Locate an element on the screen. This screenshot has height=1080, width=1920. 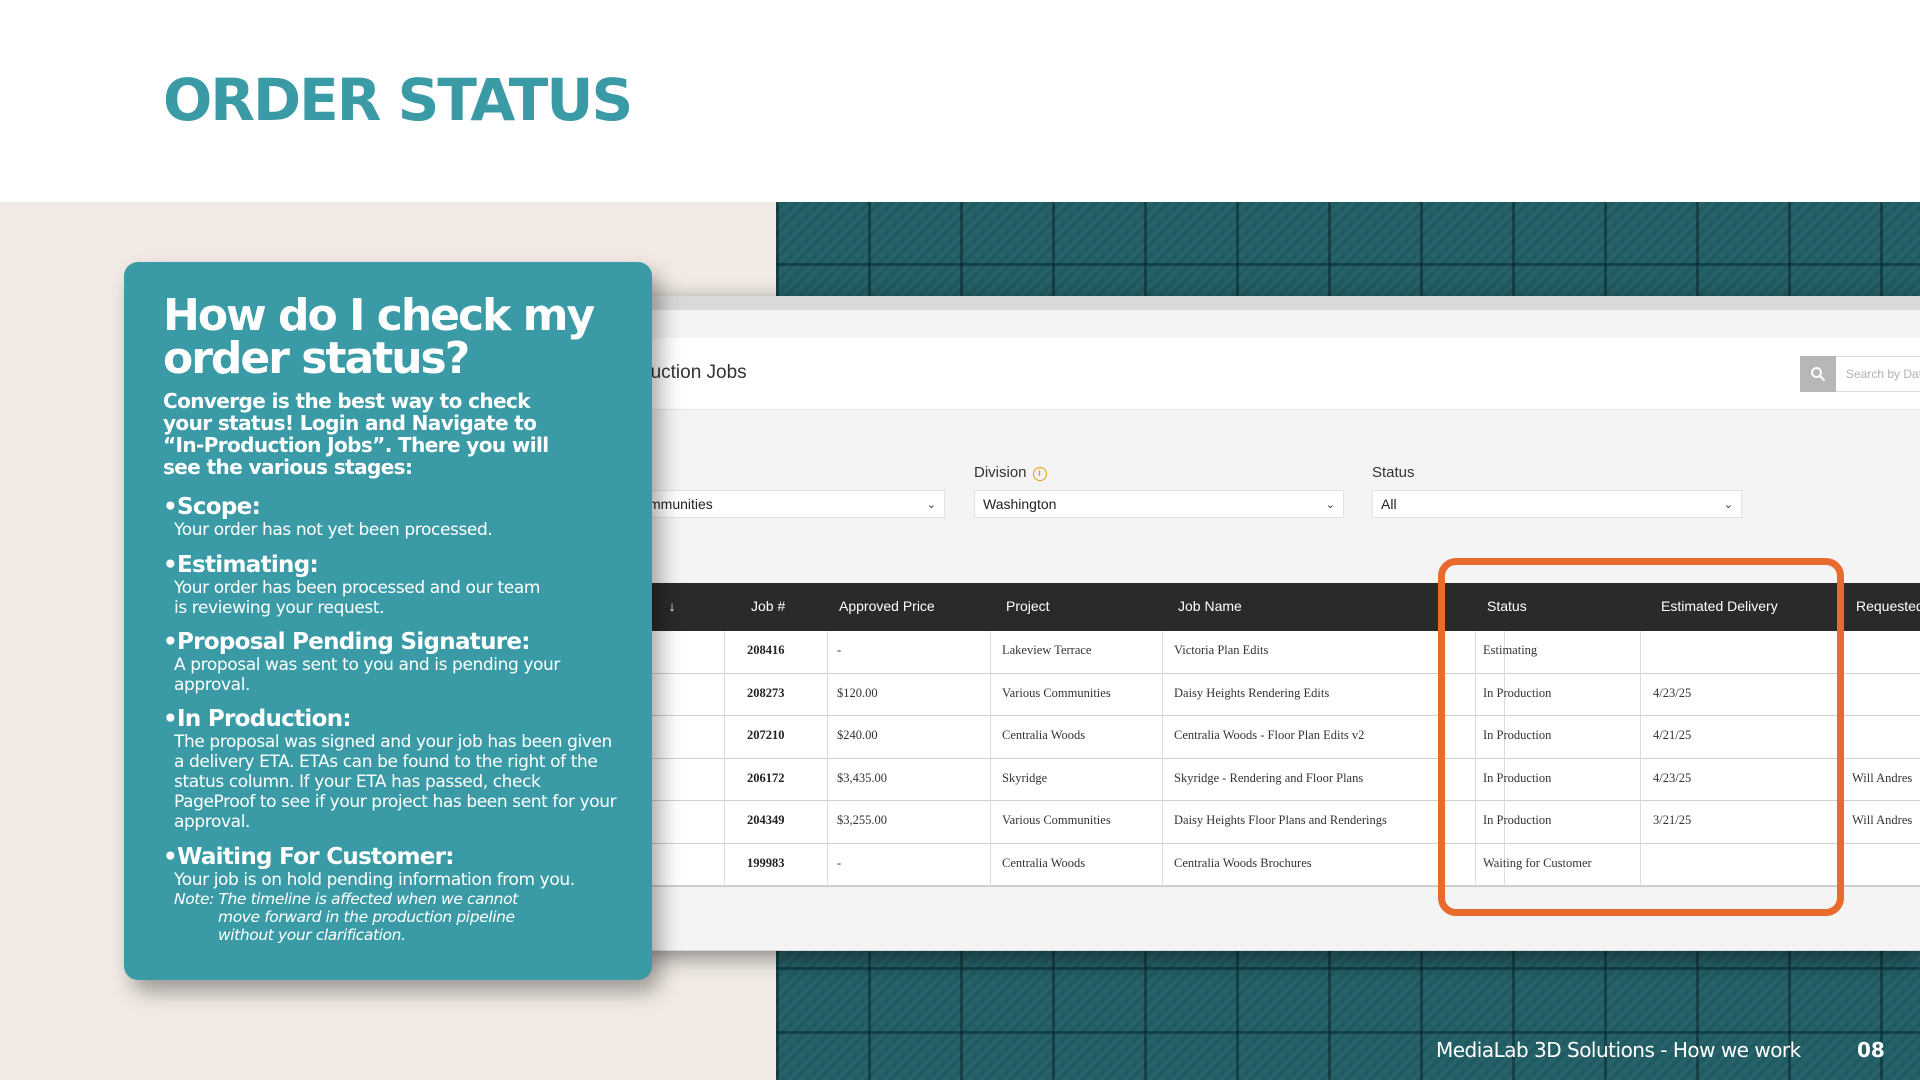
table-cell: 207210 is located at coordinates (766, 735).